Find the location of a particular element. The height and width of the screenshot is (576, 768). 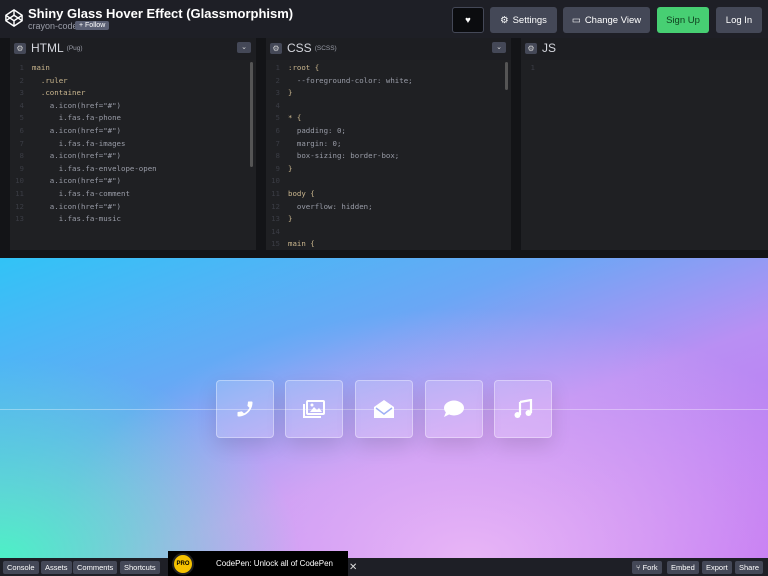

embed-button: Embed is located at coordinates (683, 567).